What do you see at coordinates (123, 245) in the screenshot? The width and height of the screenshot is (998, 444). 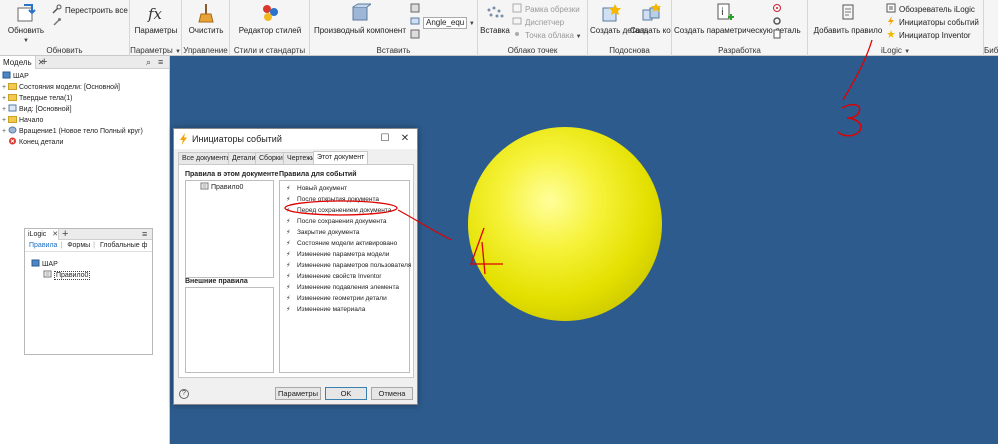 I see `subtab-global-forms: Глобальные ф` at bounding box center [123, 245].